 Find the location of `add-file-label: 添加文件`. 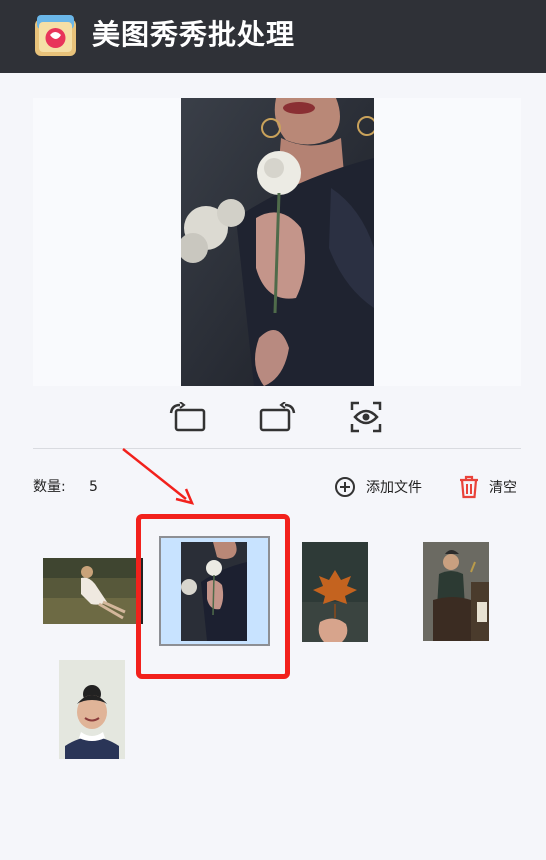

add-file-label: 添加文件 is located at coordinates (394, 488).